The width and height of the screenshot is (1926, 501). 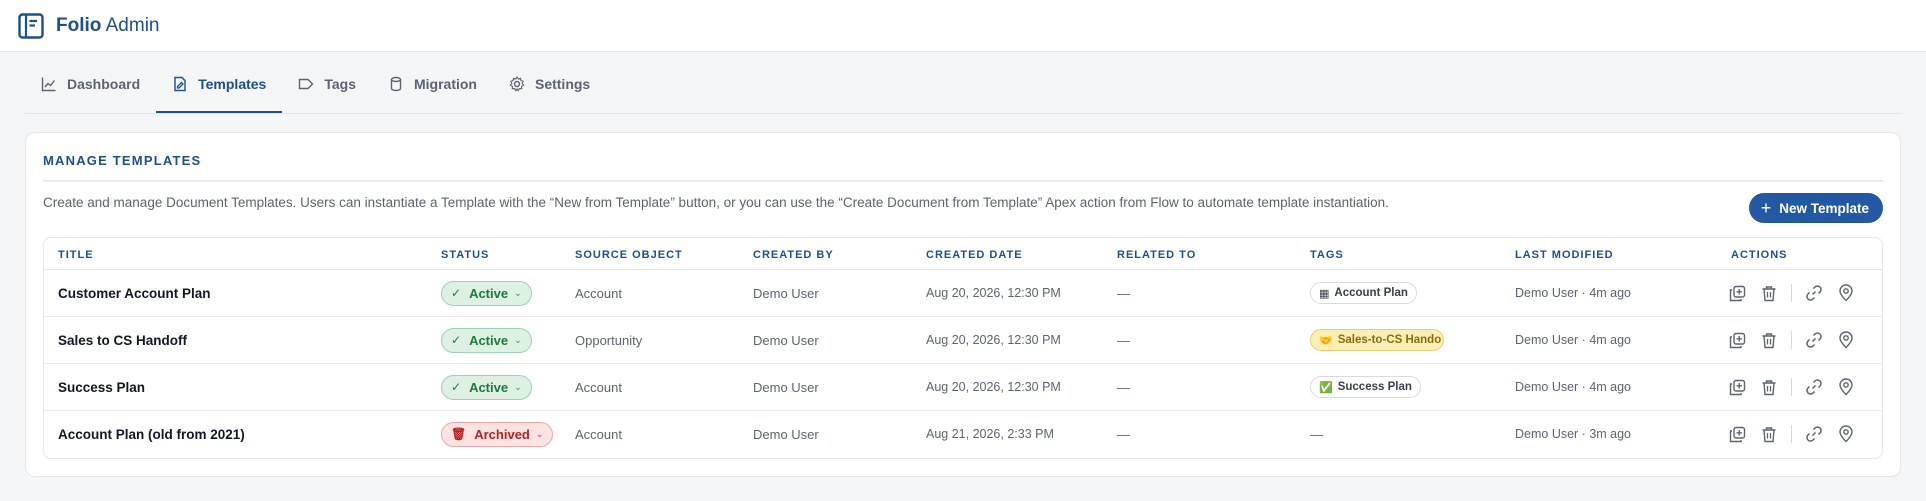 I want to click on status-label: Active, so click(x=489, y=387).